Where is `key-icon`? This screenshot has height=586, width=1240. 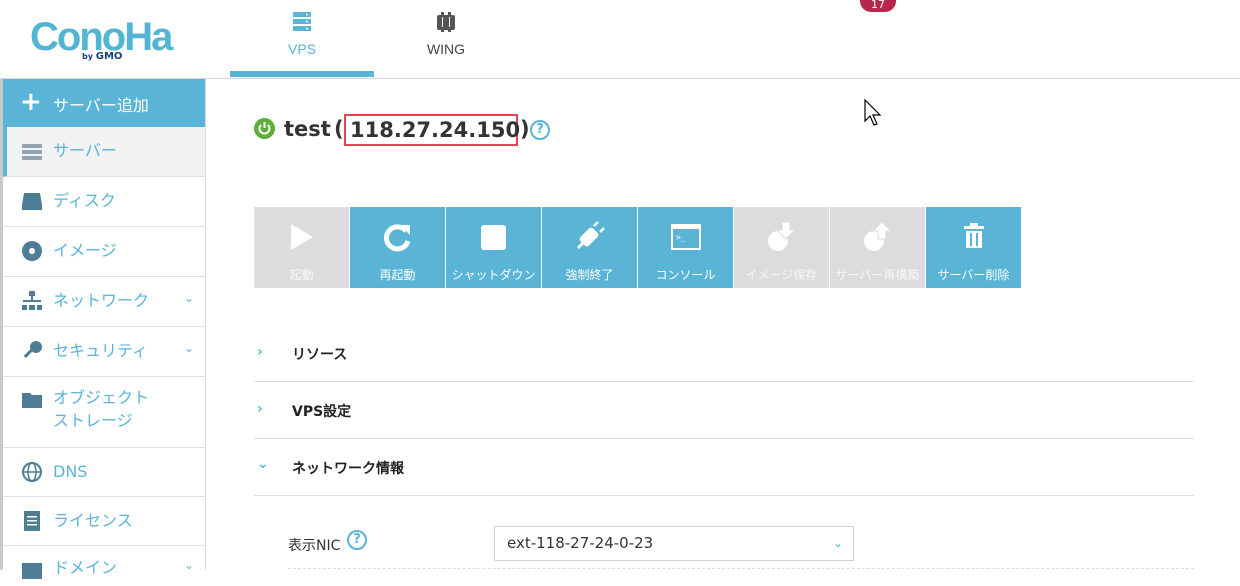
key-icon is located at coordinates (32, 349).